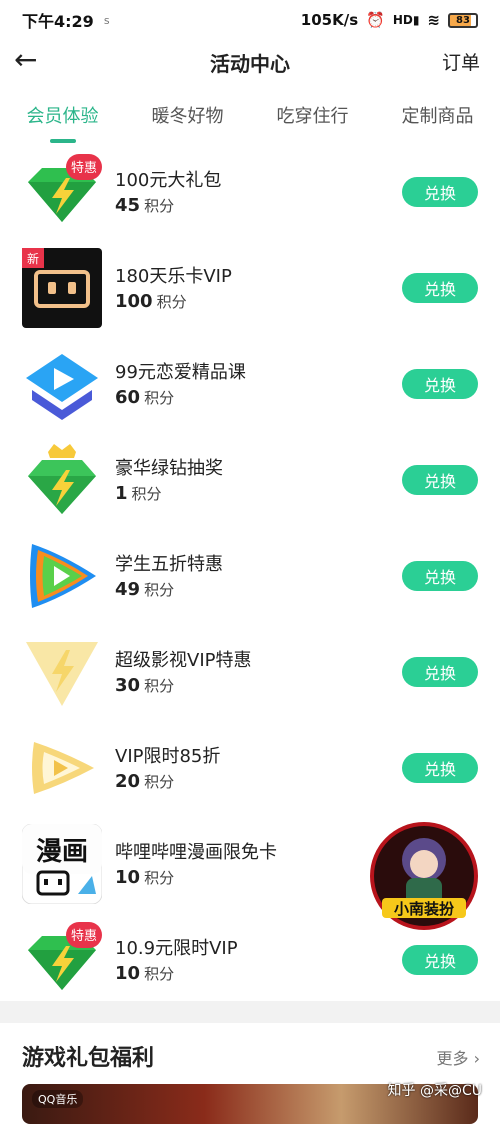 This screenshot has height=1124, width=500. I want to click on item-name: 180天乐卡VIP, so click(173, 276).